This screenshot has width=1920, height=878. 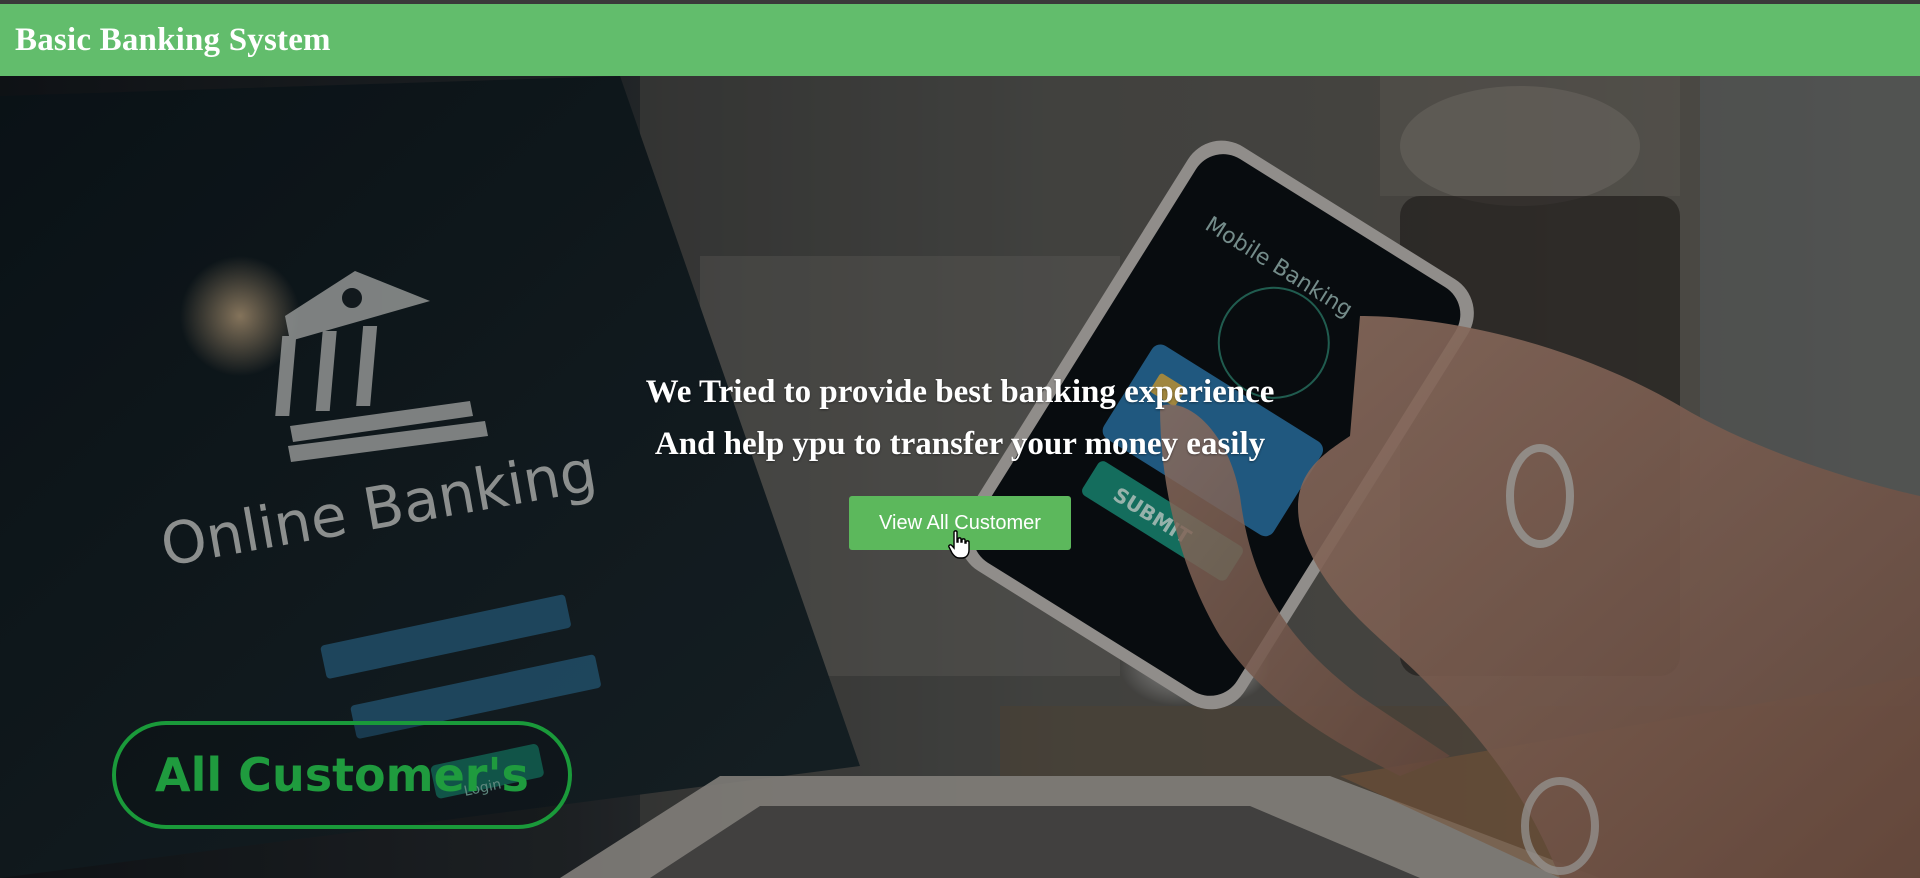 What do you see at coordinates (173, 40) in the screenshot?
I see `brand-title: Basic Banking System` at bounding box center [173, 40].